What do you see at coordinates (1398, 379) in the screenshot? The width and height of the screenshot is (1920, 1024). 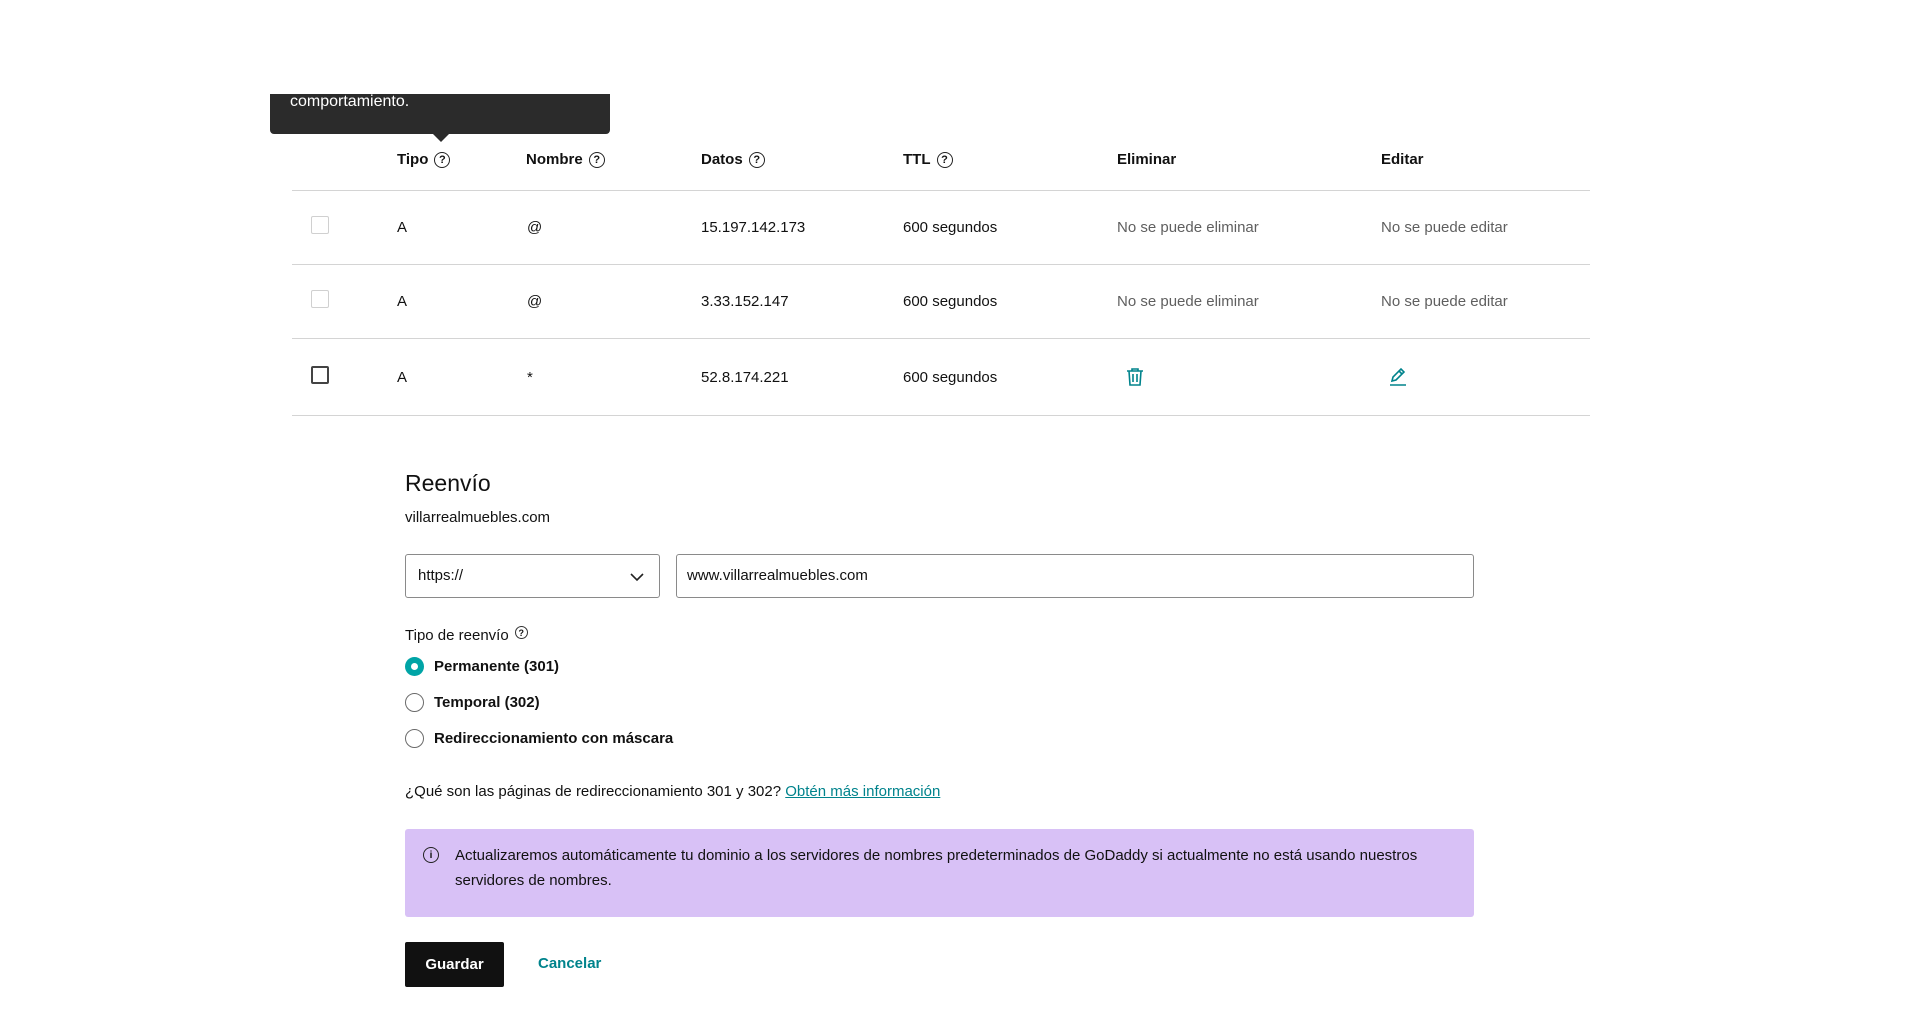 I see `pencil-icon` at bounding box center [1398, 379].